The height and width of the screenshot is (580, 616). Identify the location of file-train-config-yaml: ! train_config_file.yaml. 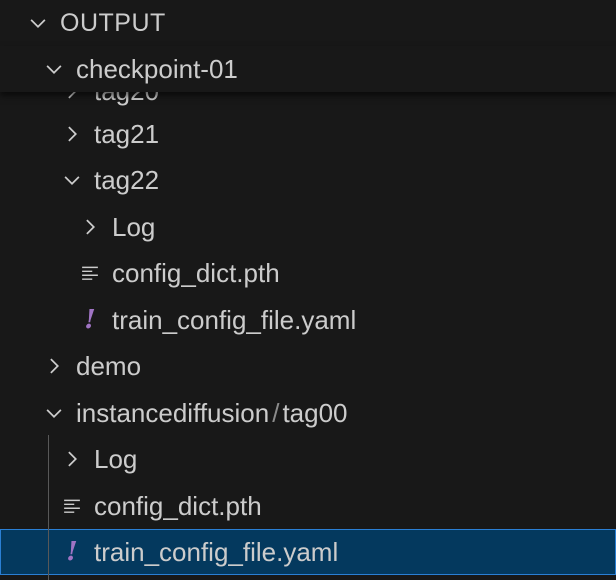
(308, 320).